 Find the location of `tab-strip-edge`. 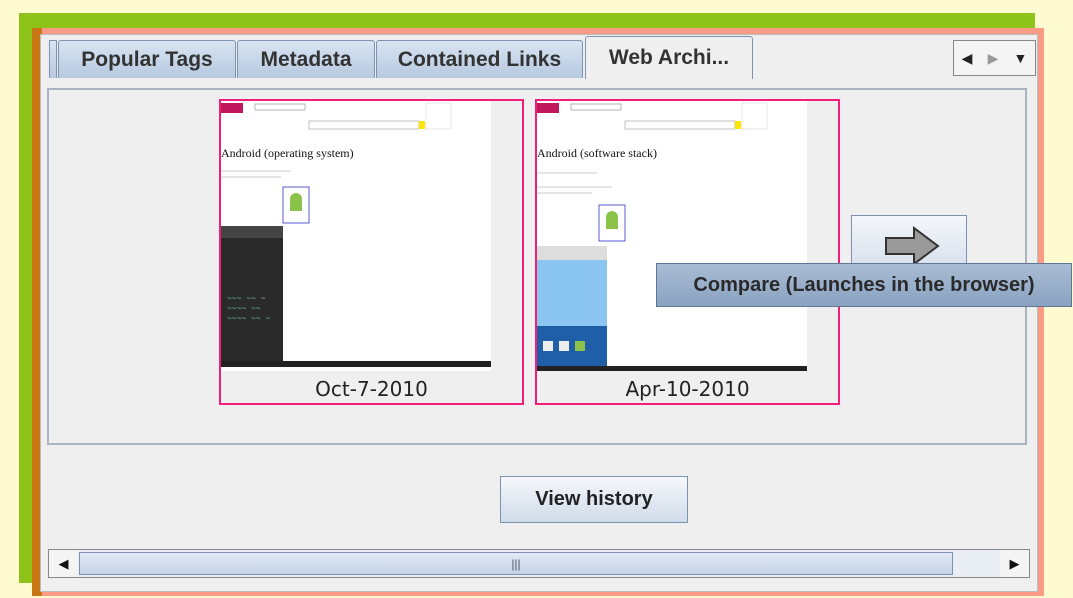

tab-strip-edge is located at coordinates (53, 59).